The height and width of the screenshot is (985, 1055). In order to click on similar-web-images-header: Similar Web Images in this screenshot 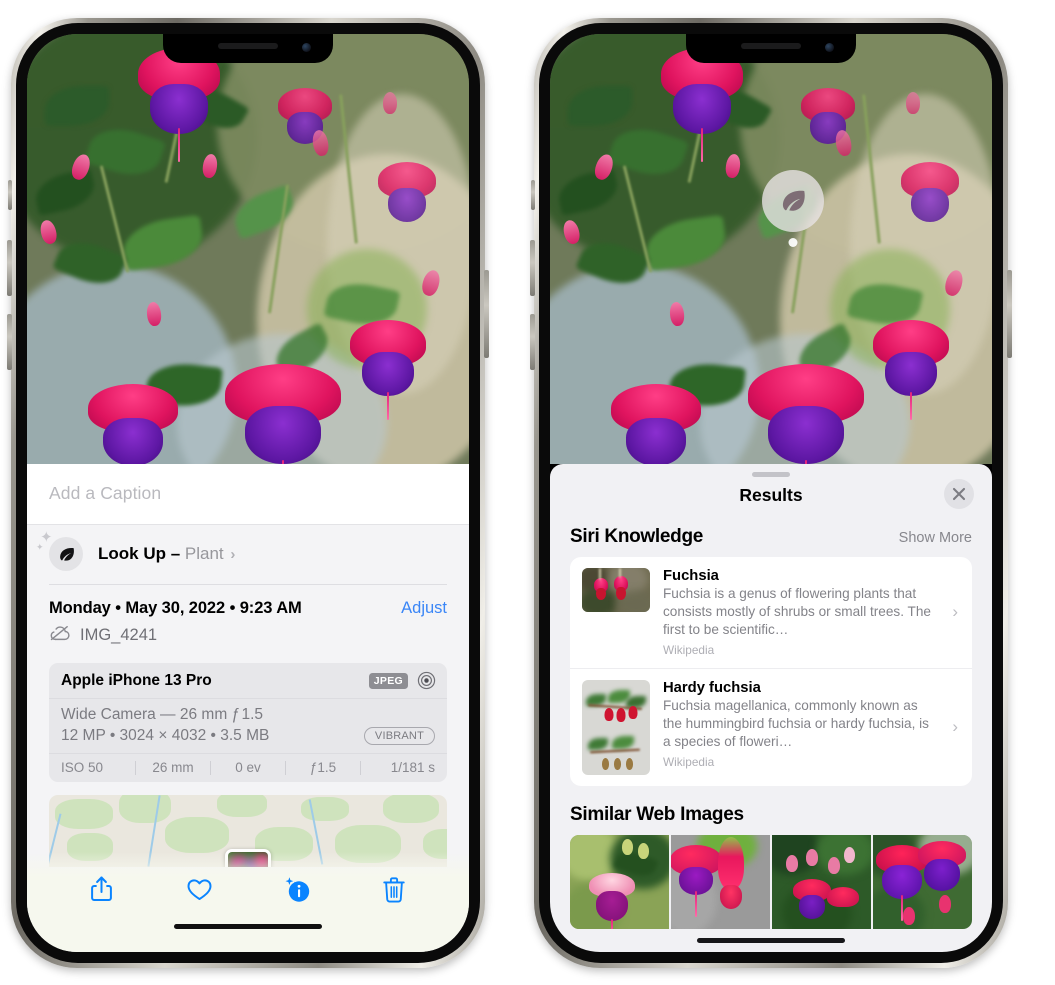, I will do `click(771, 810)`.